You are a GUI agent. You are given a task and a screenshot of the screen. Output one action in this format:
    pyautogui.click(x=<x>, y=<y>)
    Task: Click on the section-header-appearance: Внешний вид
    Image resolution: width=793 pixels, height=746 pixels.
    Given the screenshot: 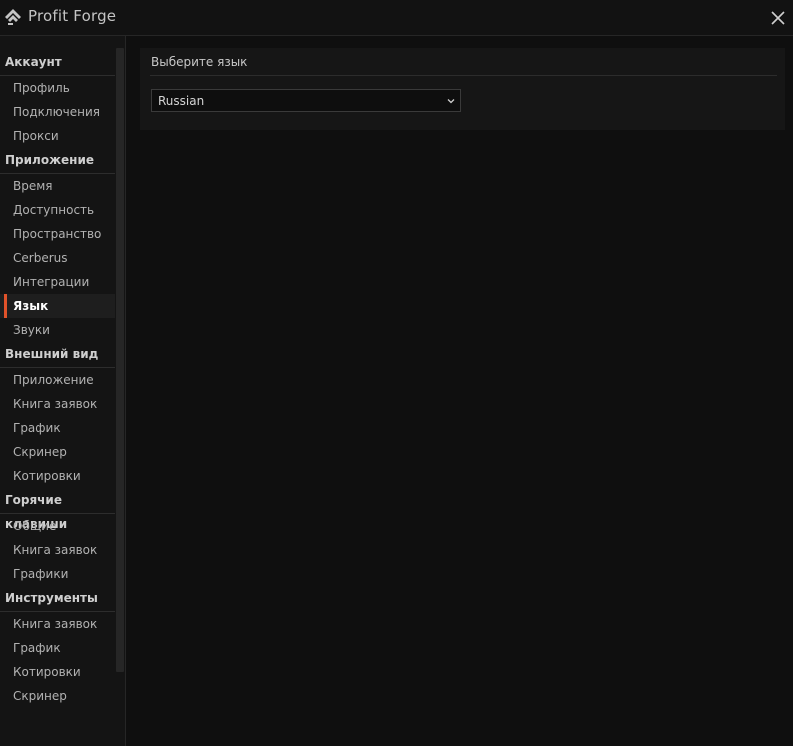 What is the action you would take?
    pyautogui.click(x=57, y=355)
    